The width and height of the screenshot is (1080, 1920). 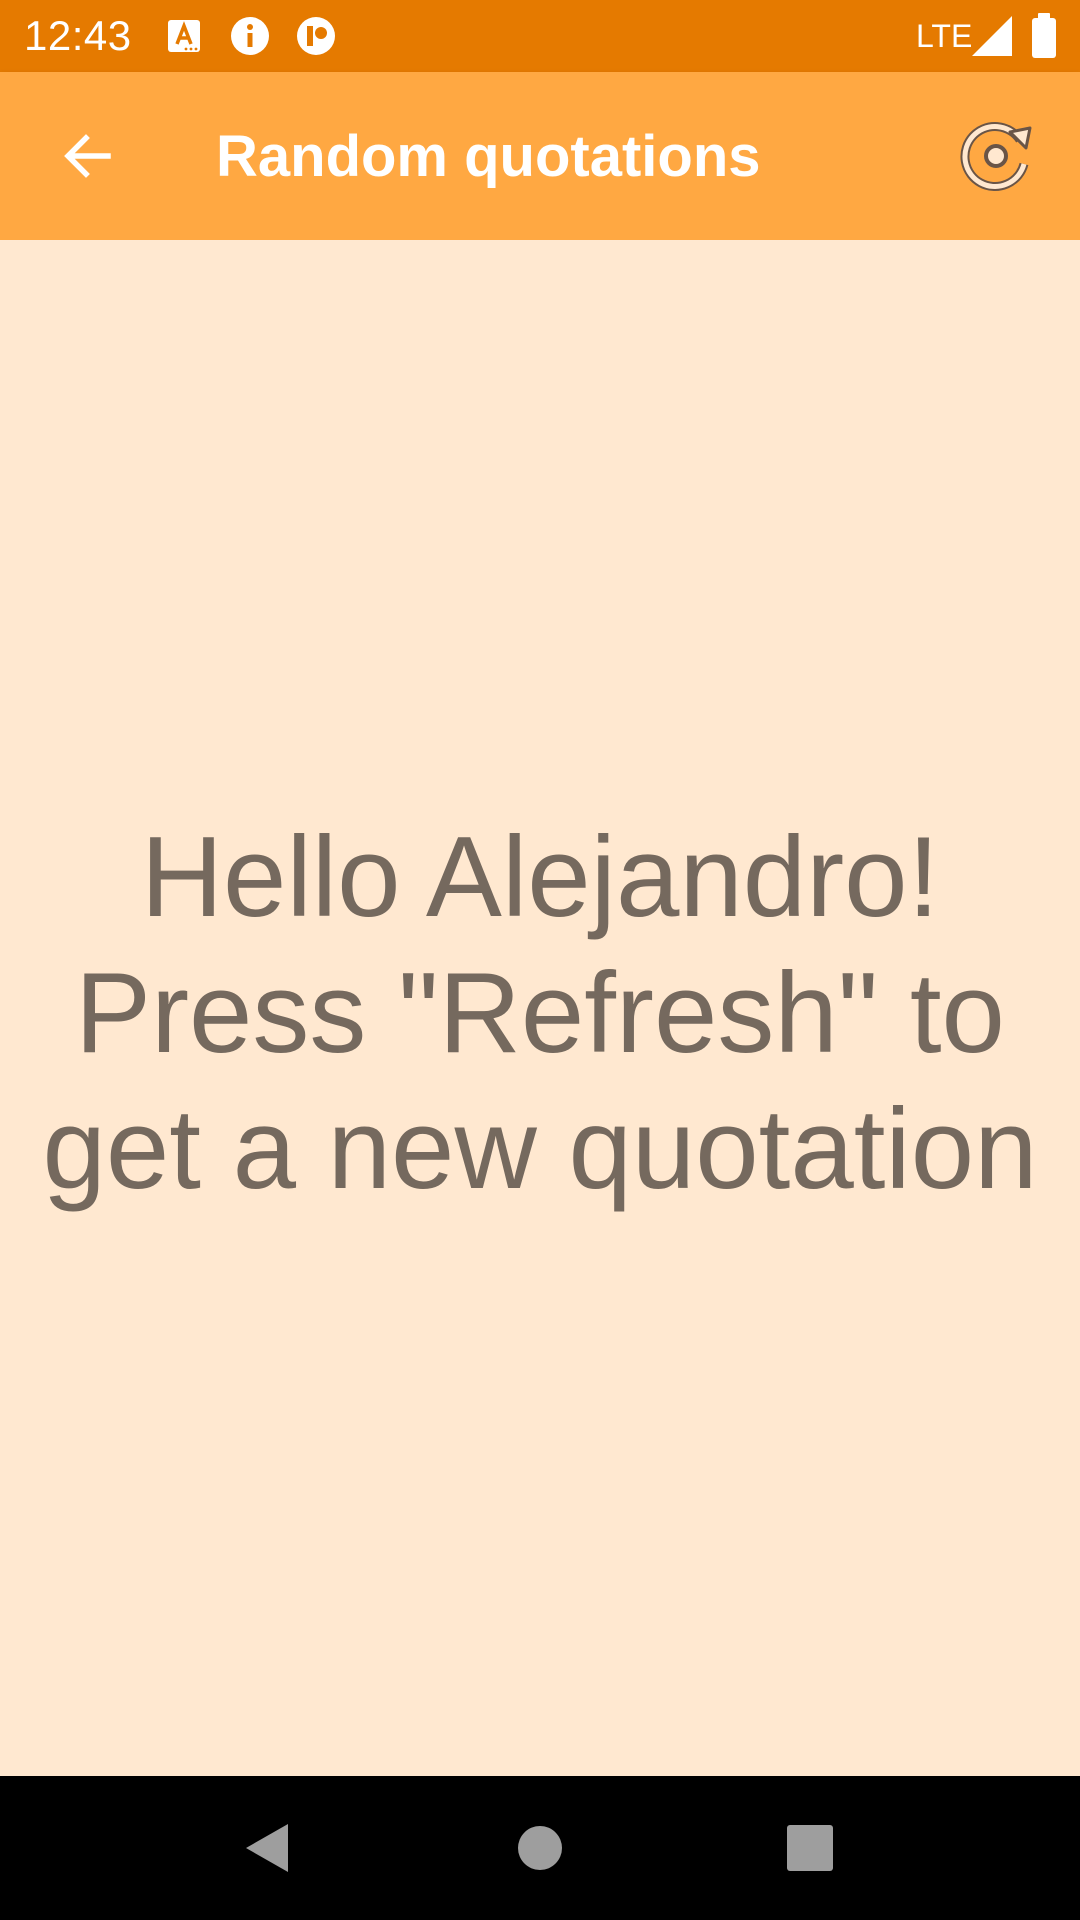 I want to click on signal-icon, so click(x=992, y=36).